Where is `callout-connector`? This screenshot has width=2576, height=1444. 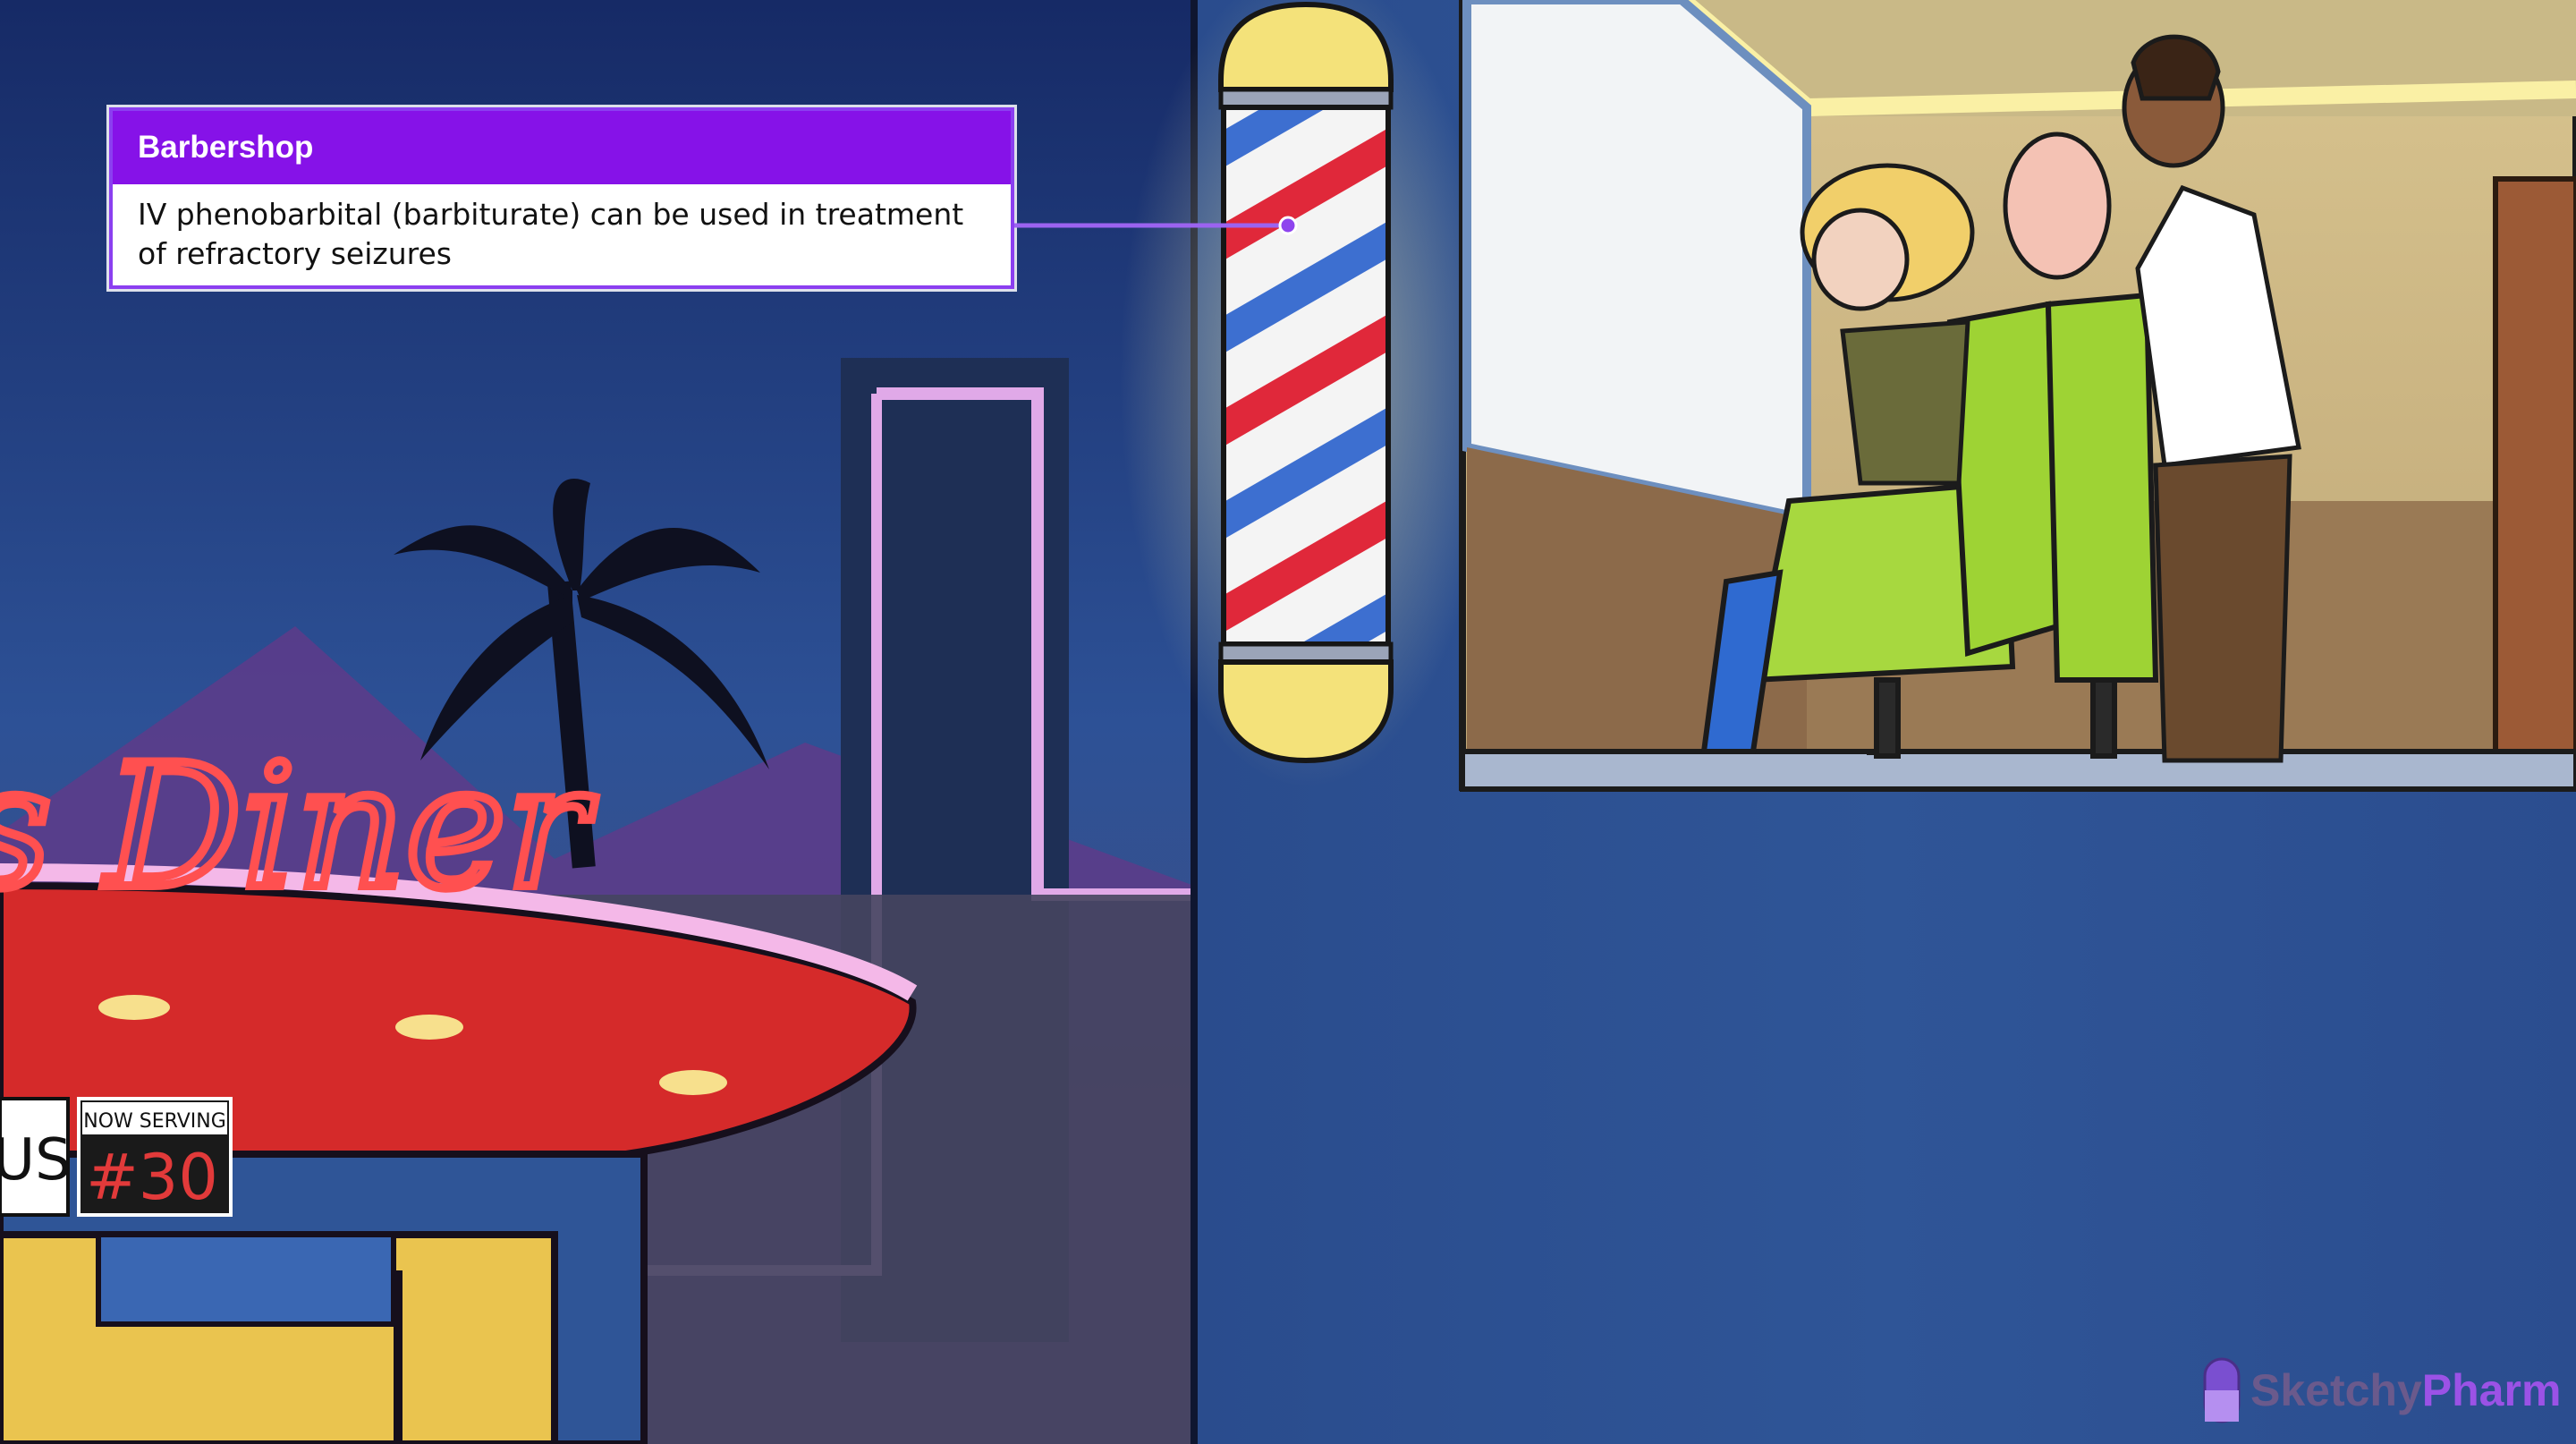
callout-connector is located at coordinates (1156, 225).